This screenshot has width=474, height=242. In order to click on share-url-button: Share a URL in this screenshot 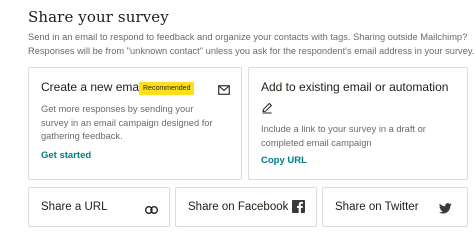, I will do `click(99, 207)`.